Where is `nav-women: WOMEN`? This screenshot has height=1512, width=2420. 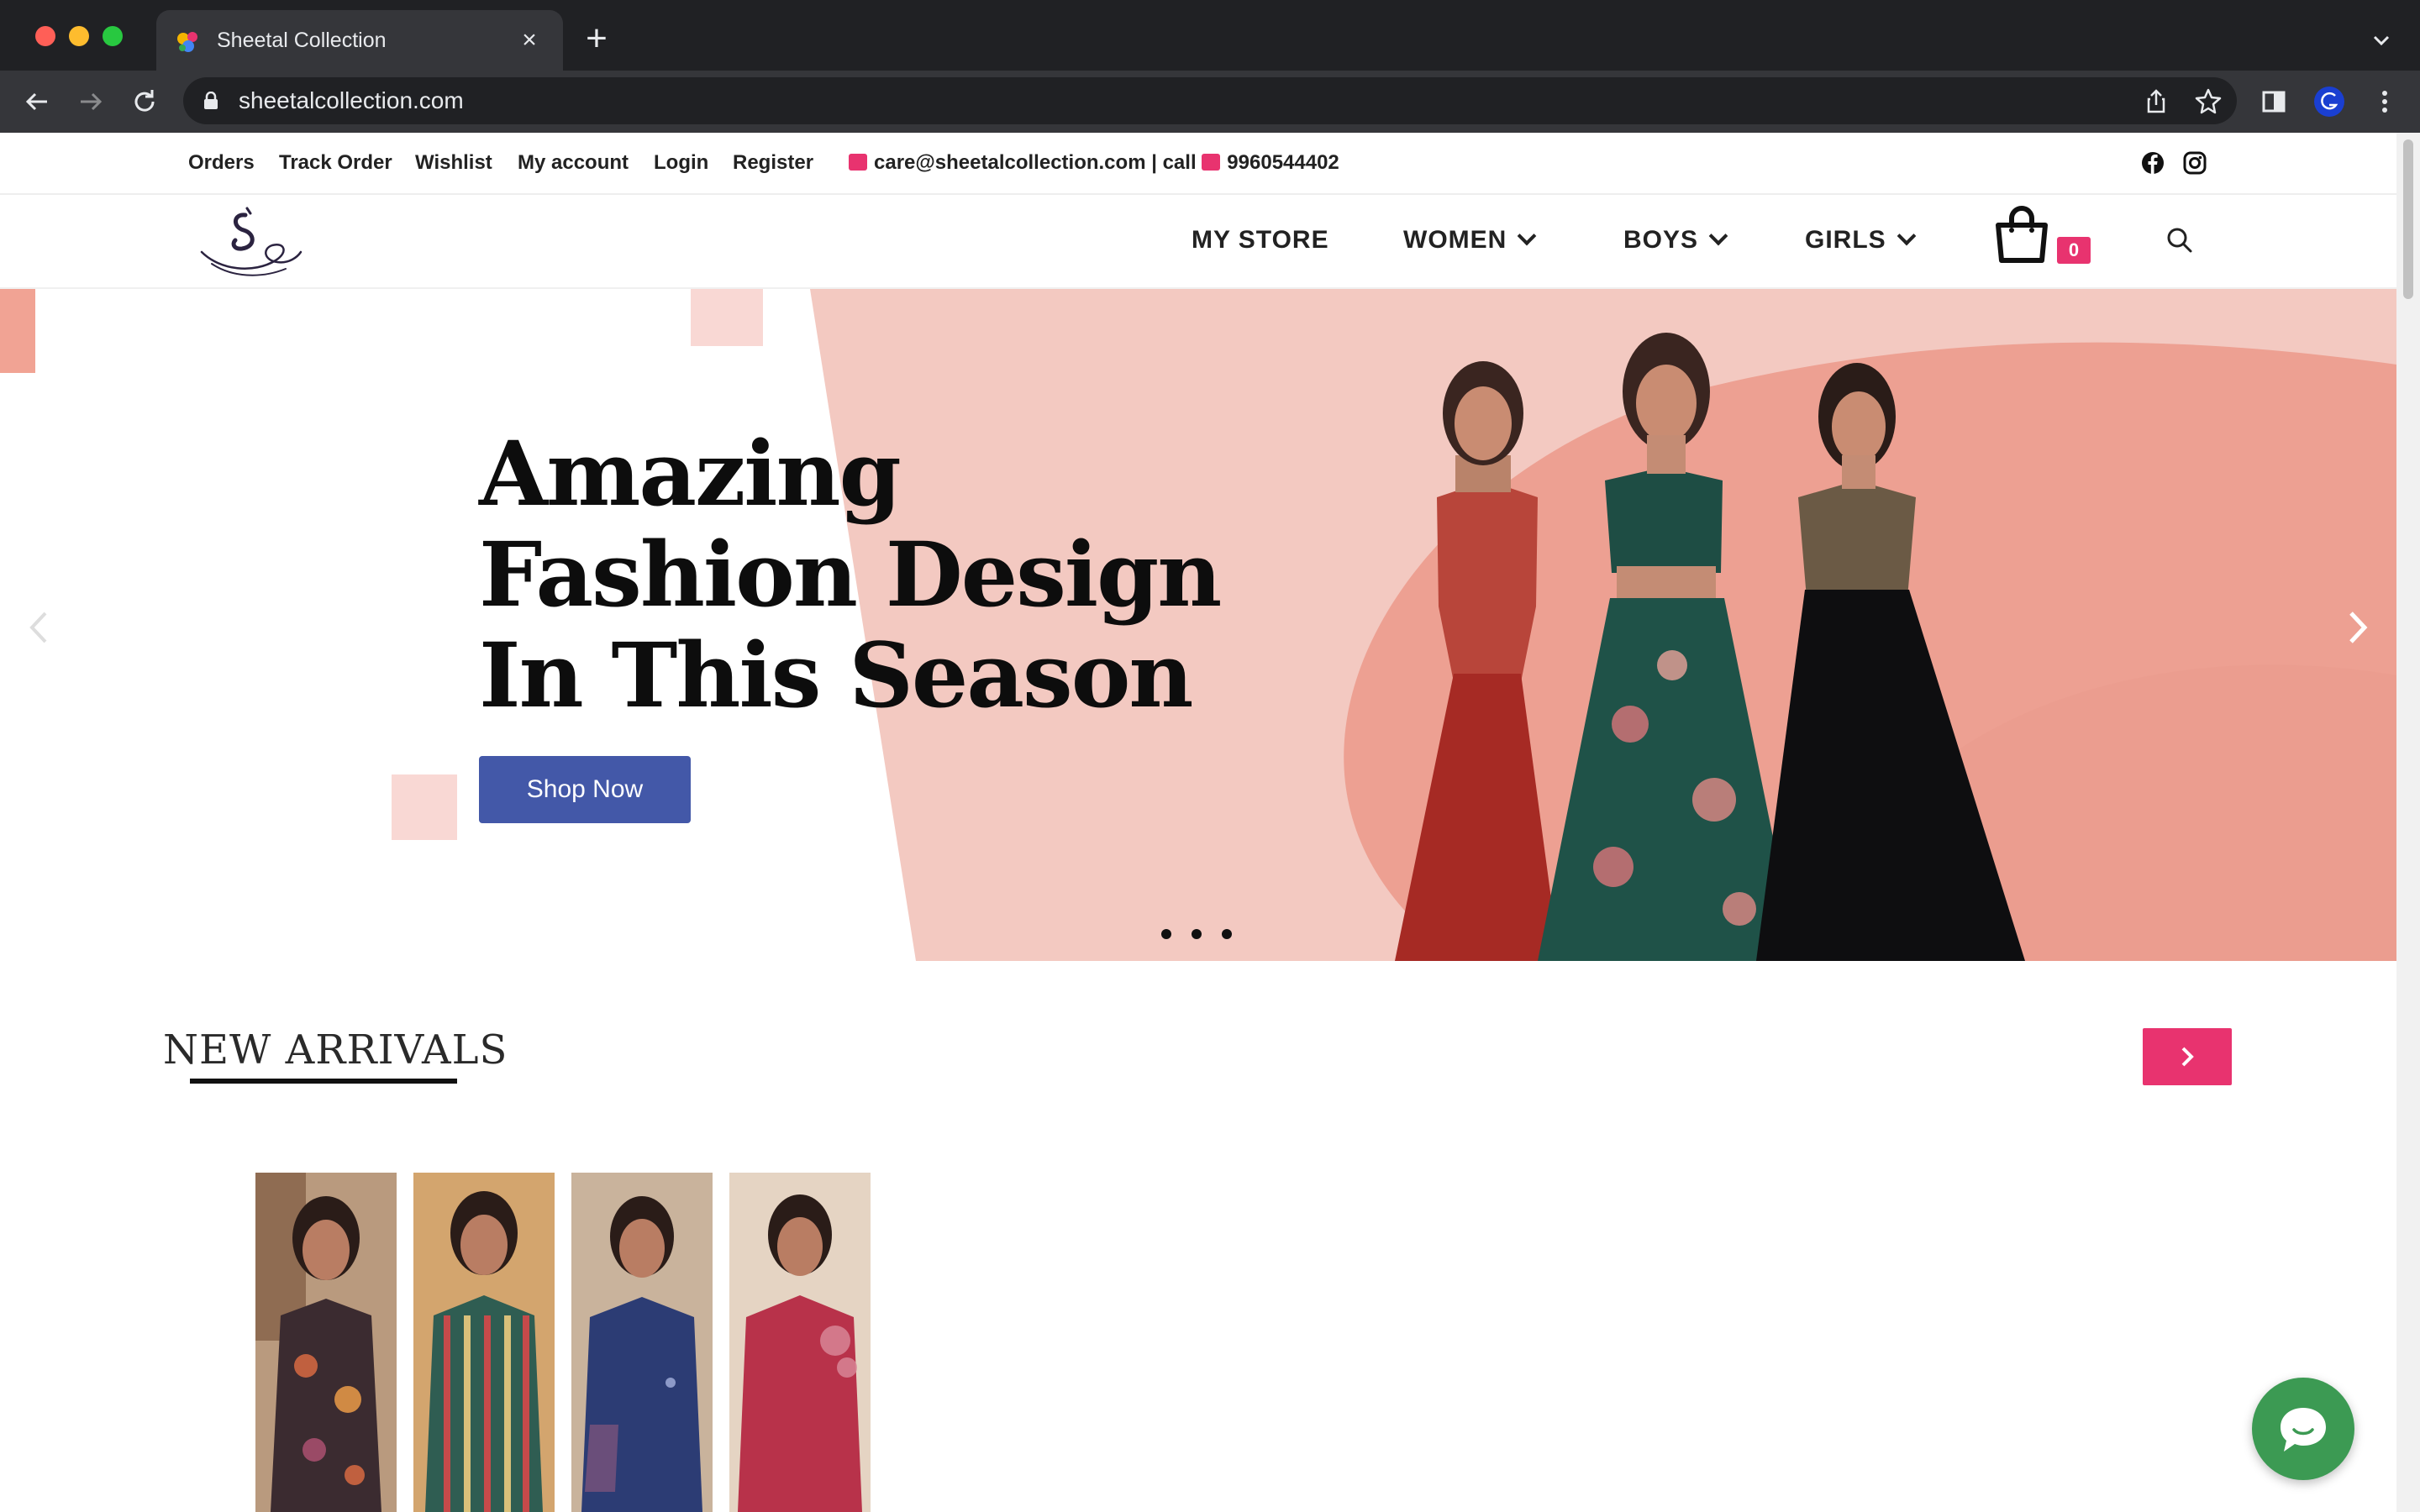 nav-women: WOMEN is located at coordinates (1470, 240).